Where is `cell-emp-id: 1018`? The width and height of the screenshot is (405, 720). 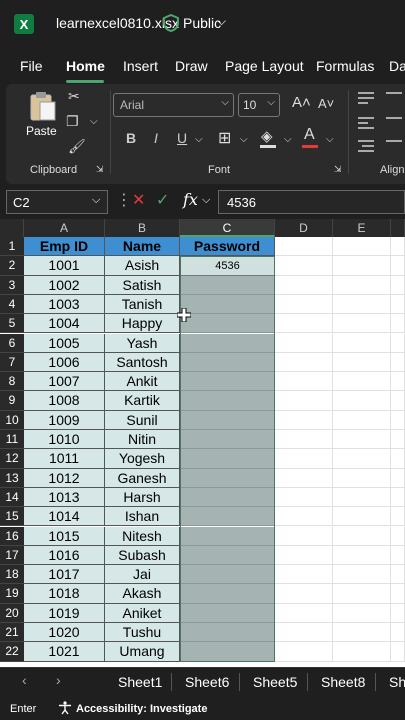
cell-emp-id: 1018 is located at coordinates (64, 594).